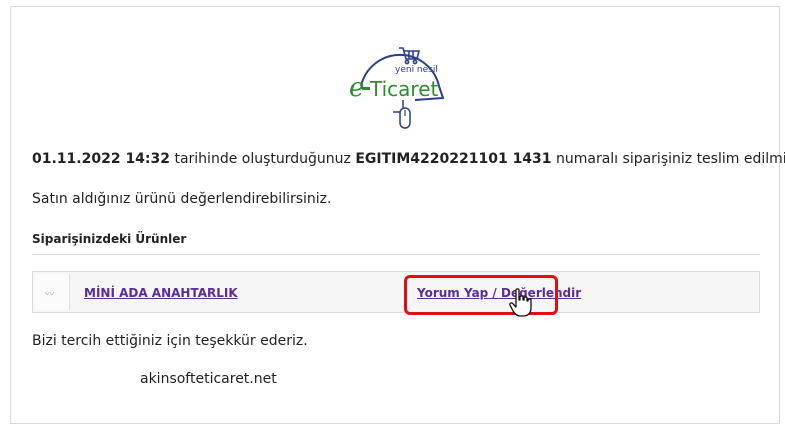 The image size is (785, 431). Describe the element at coordinates (416, 70) in the screenshot. I see `logo-top-text: yeni nesil` at that location.